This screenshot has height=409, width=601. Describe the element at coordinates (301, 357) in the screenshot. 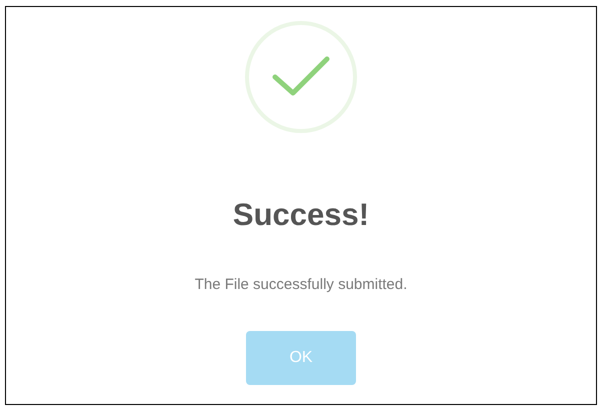

I see `ok-button: OK` at that location.